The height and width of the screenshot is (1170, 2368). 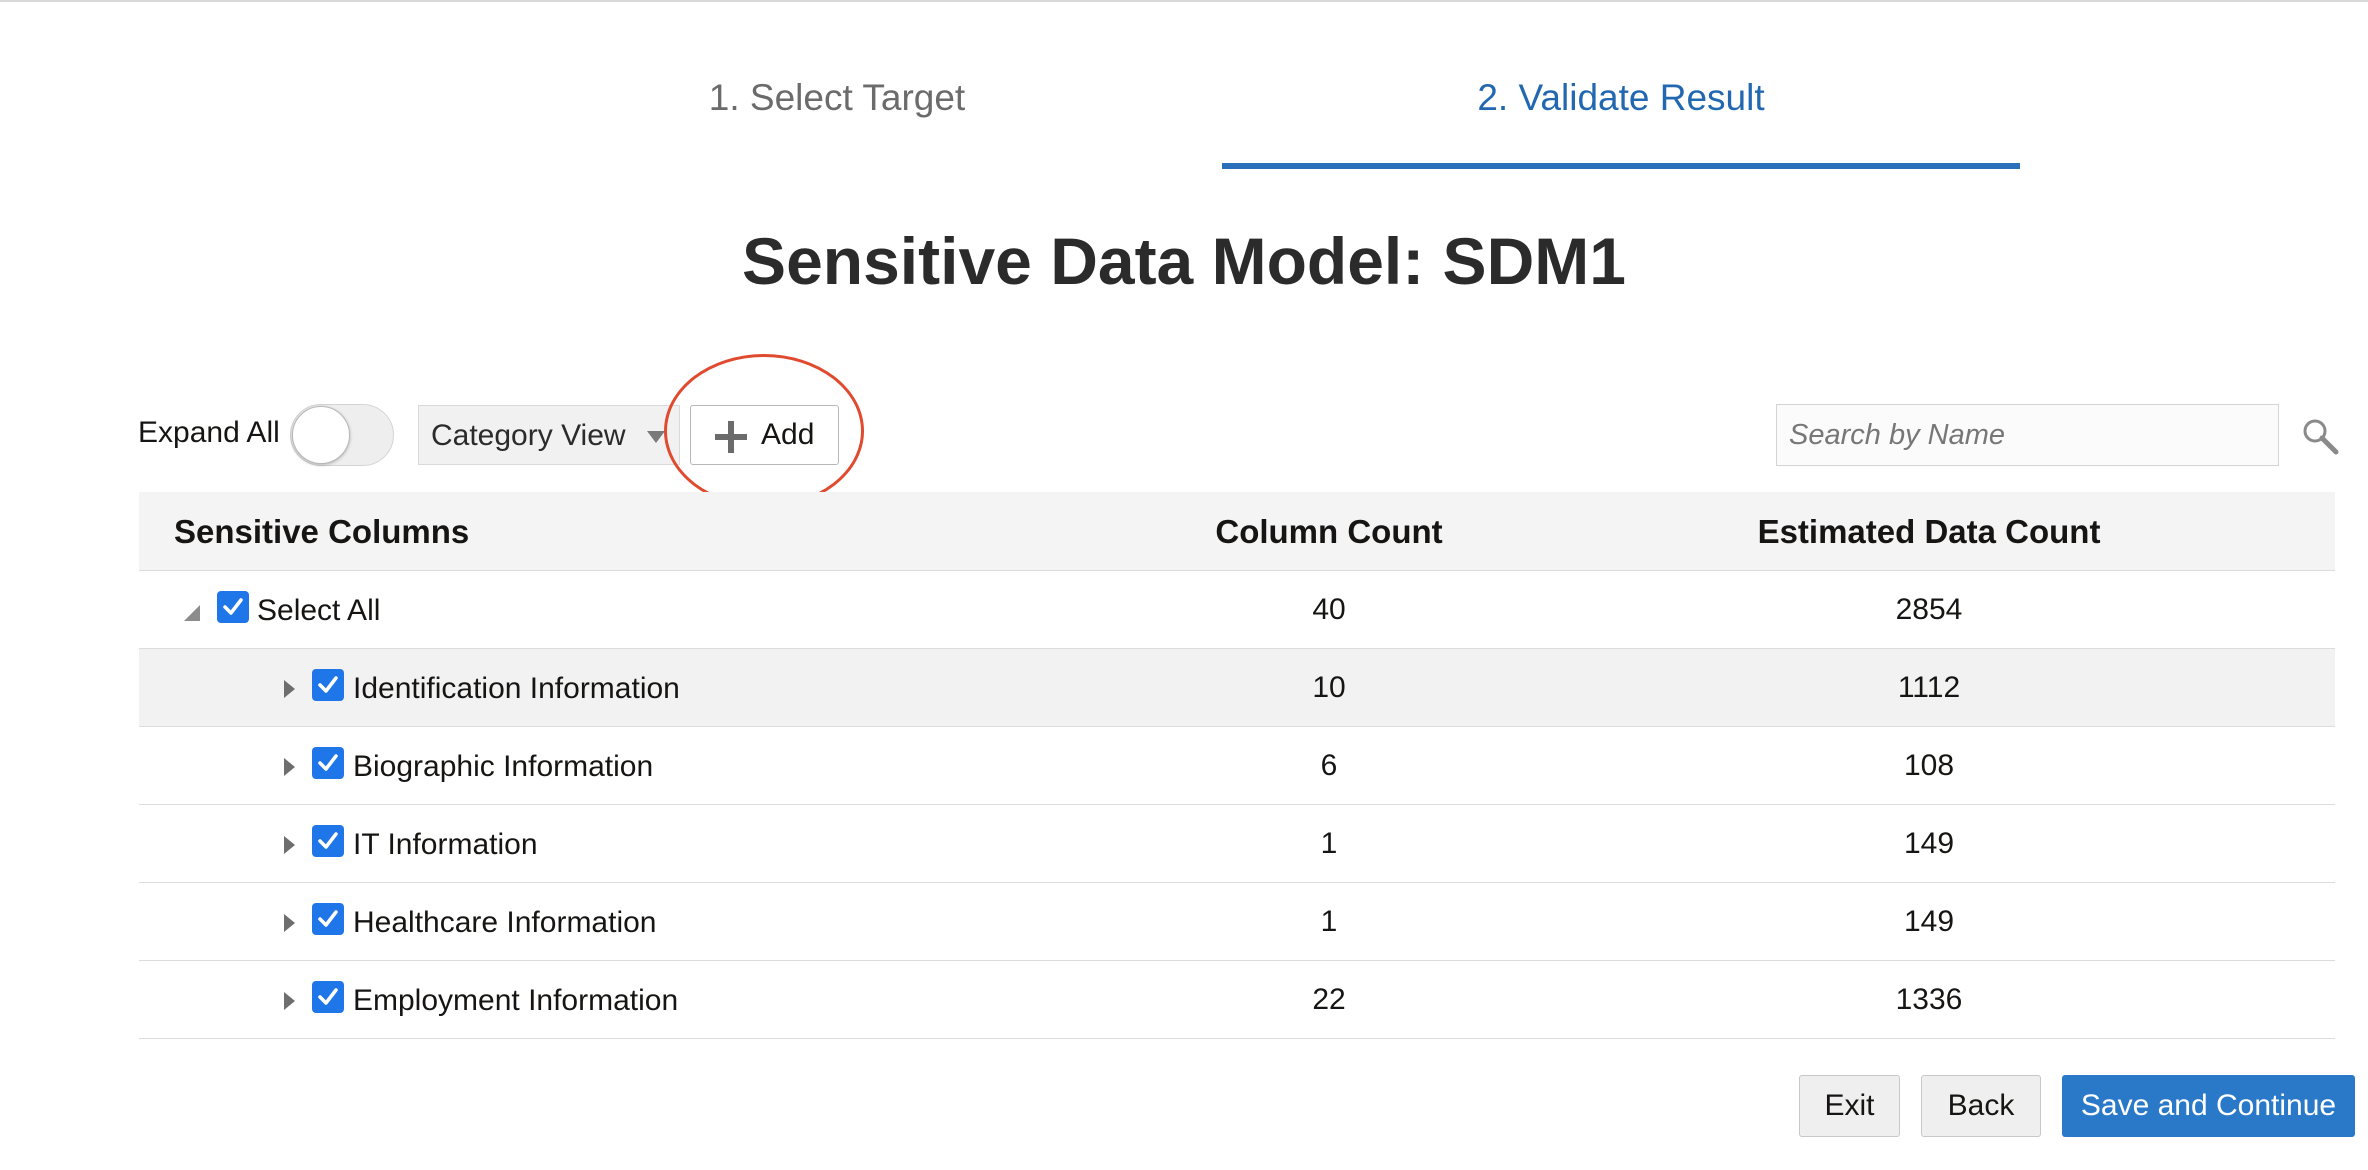 I want to click on back-button: Back, so click(x=1981, y=1106).